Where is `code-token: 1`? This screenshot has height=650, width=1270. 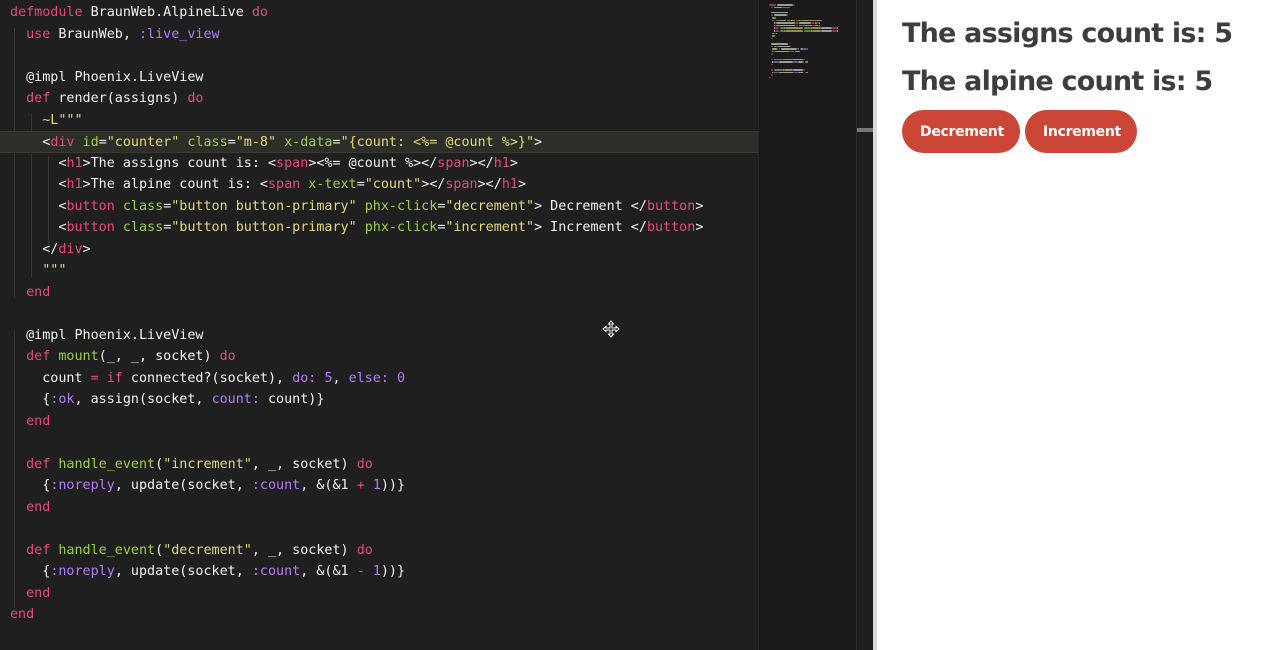 code-token: 1 is located at coordinates (376, 571).